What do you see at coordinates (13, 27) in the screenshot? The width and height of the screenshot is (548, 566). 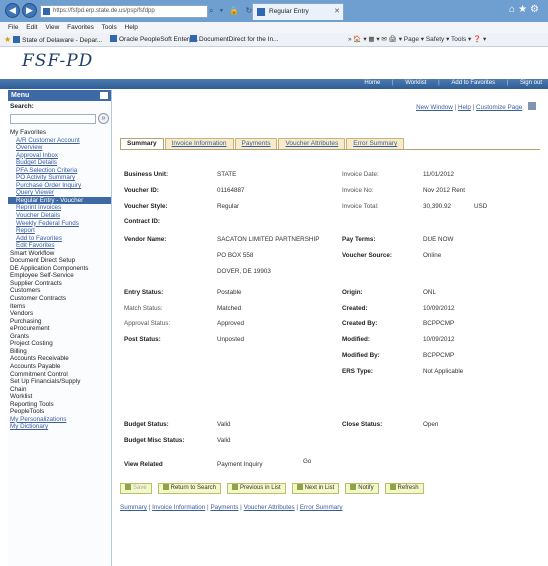 I see `menu-file: File` at bounding box center [13, 27].